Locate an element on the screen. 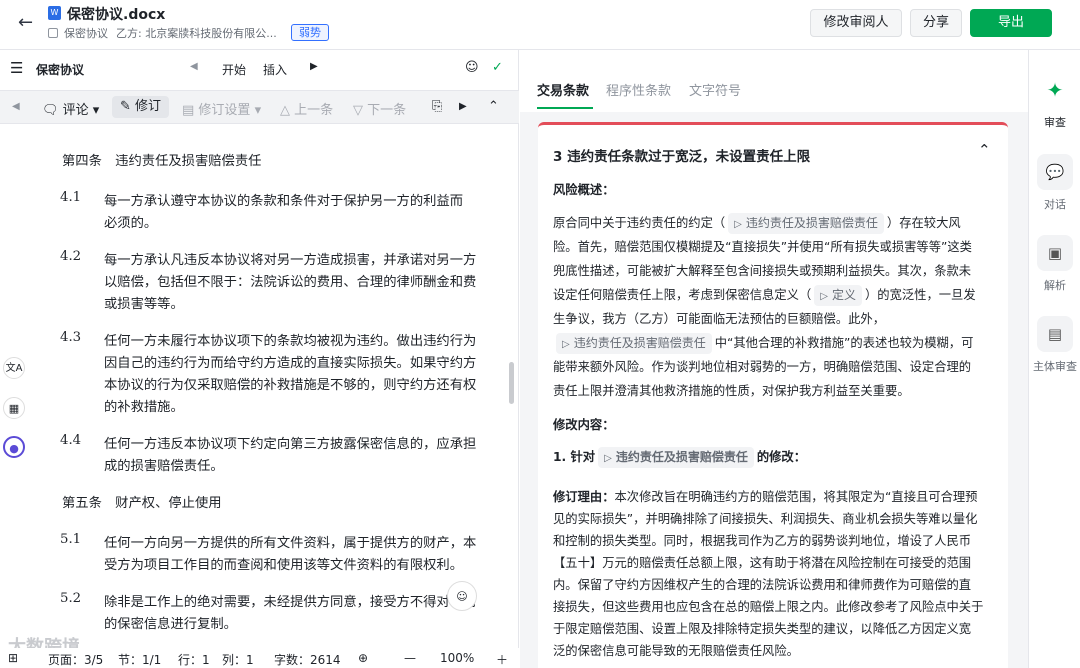  clause-number: 4.4 is located at coordinates (71, 440).